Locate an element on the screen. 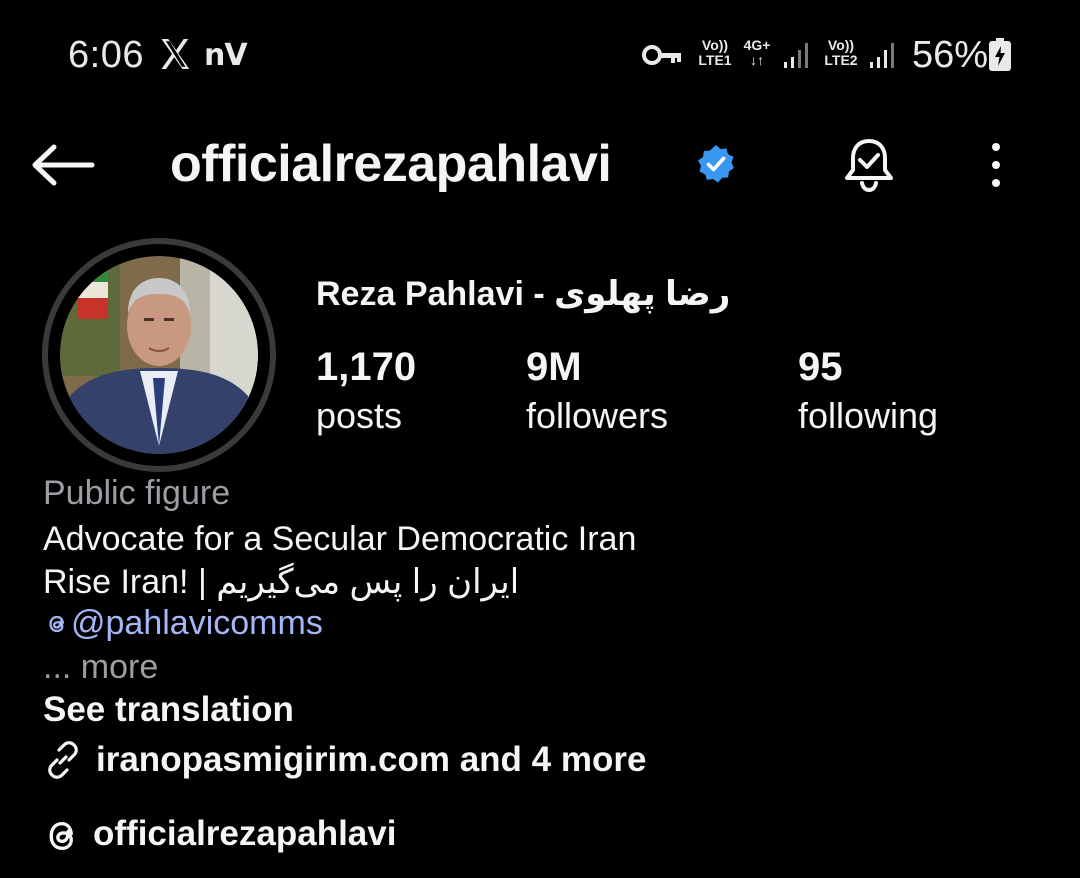 The width and height of the screenshot is (1080, 878). battery-percentage: 56% is located at coordinates (950, 55).